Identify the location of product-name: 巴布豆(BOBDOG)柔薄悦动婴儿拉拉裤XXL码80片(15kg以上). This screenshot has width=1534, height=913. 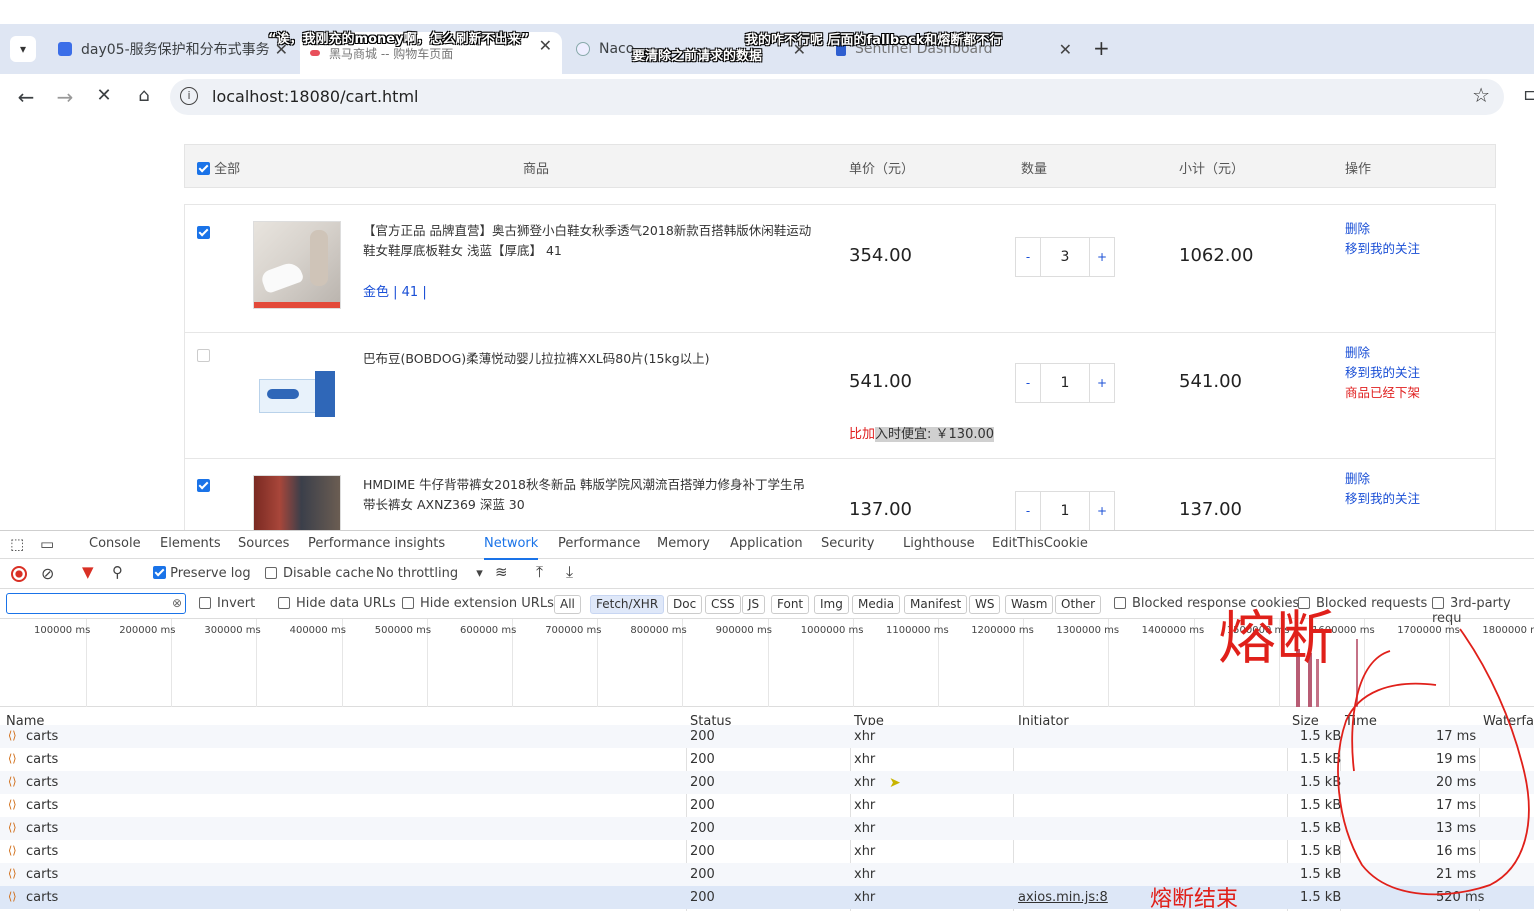
(588, 359).